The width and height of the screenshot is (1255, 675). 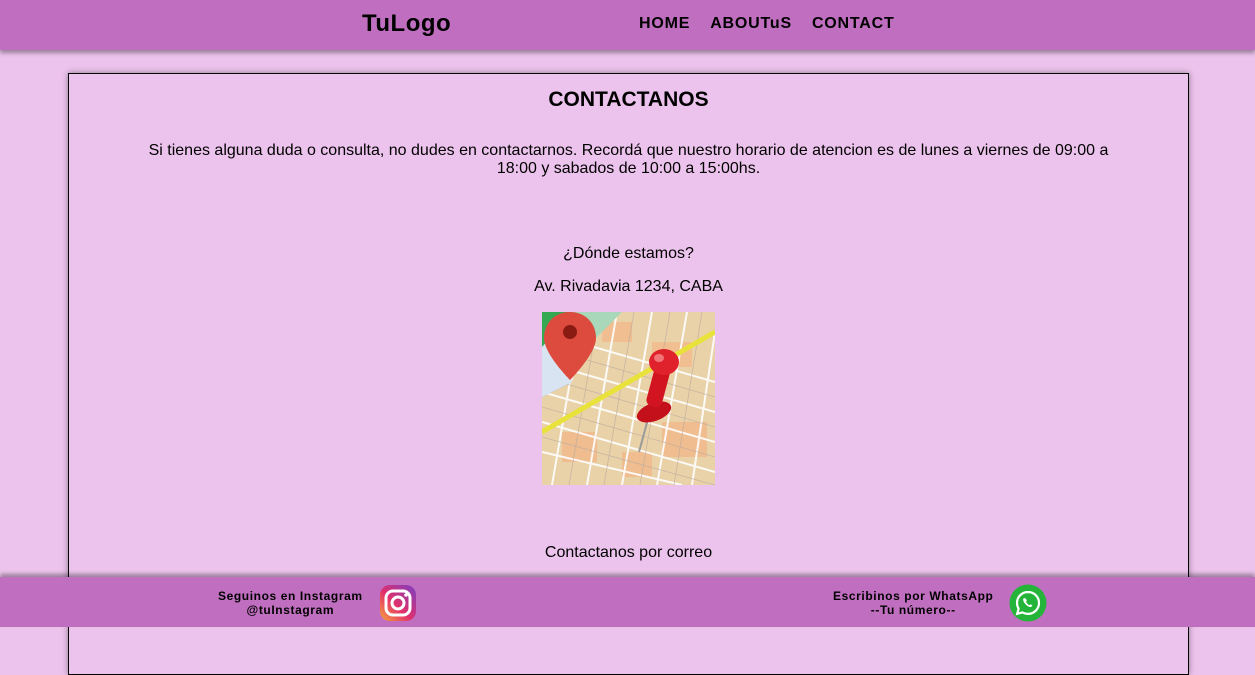 What do you see at coordinates (1028, 603) in the screenshot?
I see `whatsapp-icon` at bounding box center [1028, 603].